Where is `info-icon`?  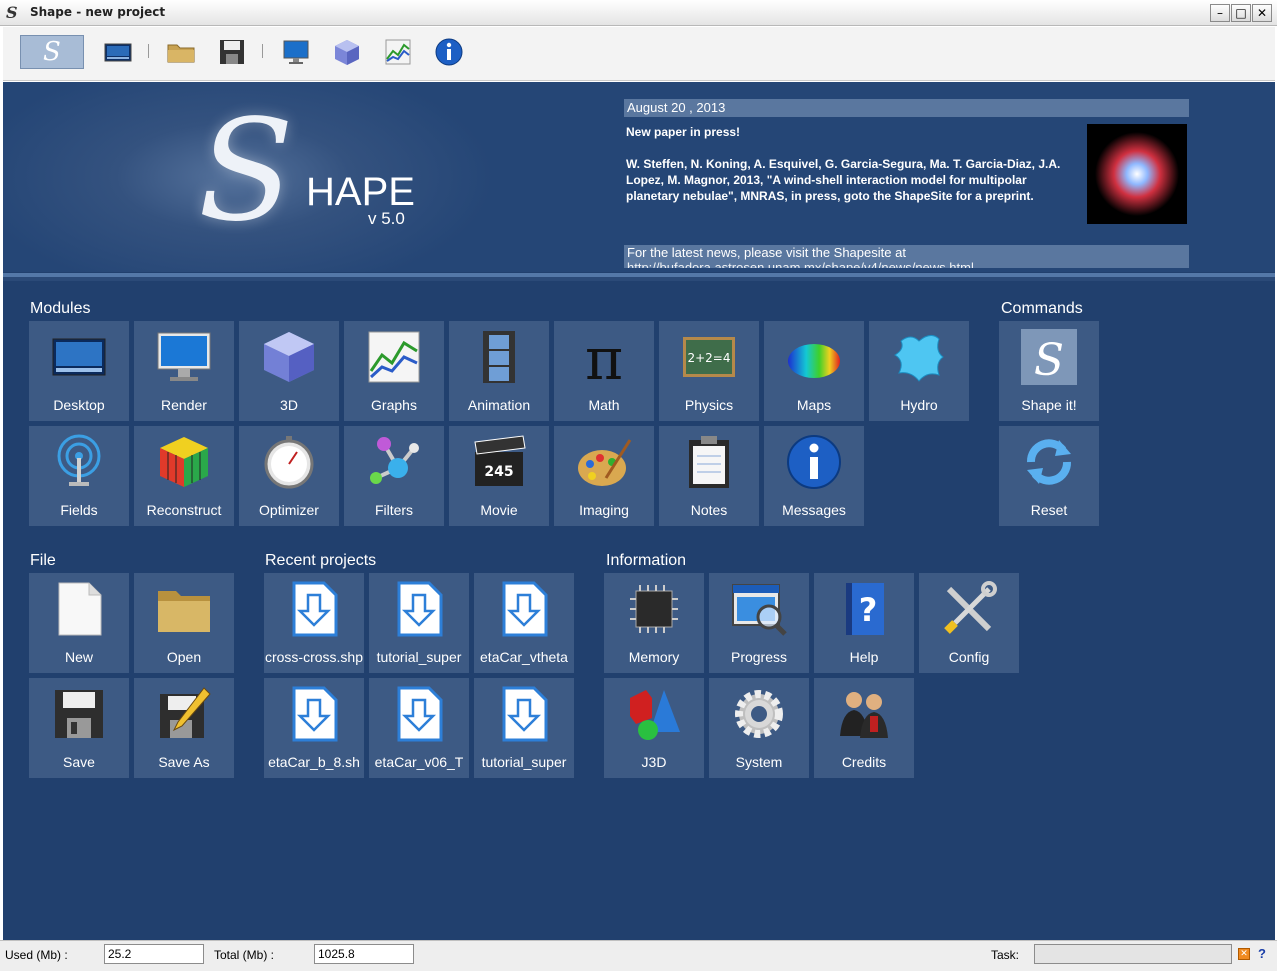 info-icon is located at coordinates (449, 52).